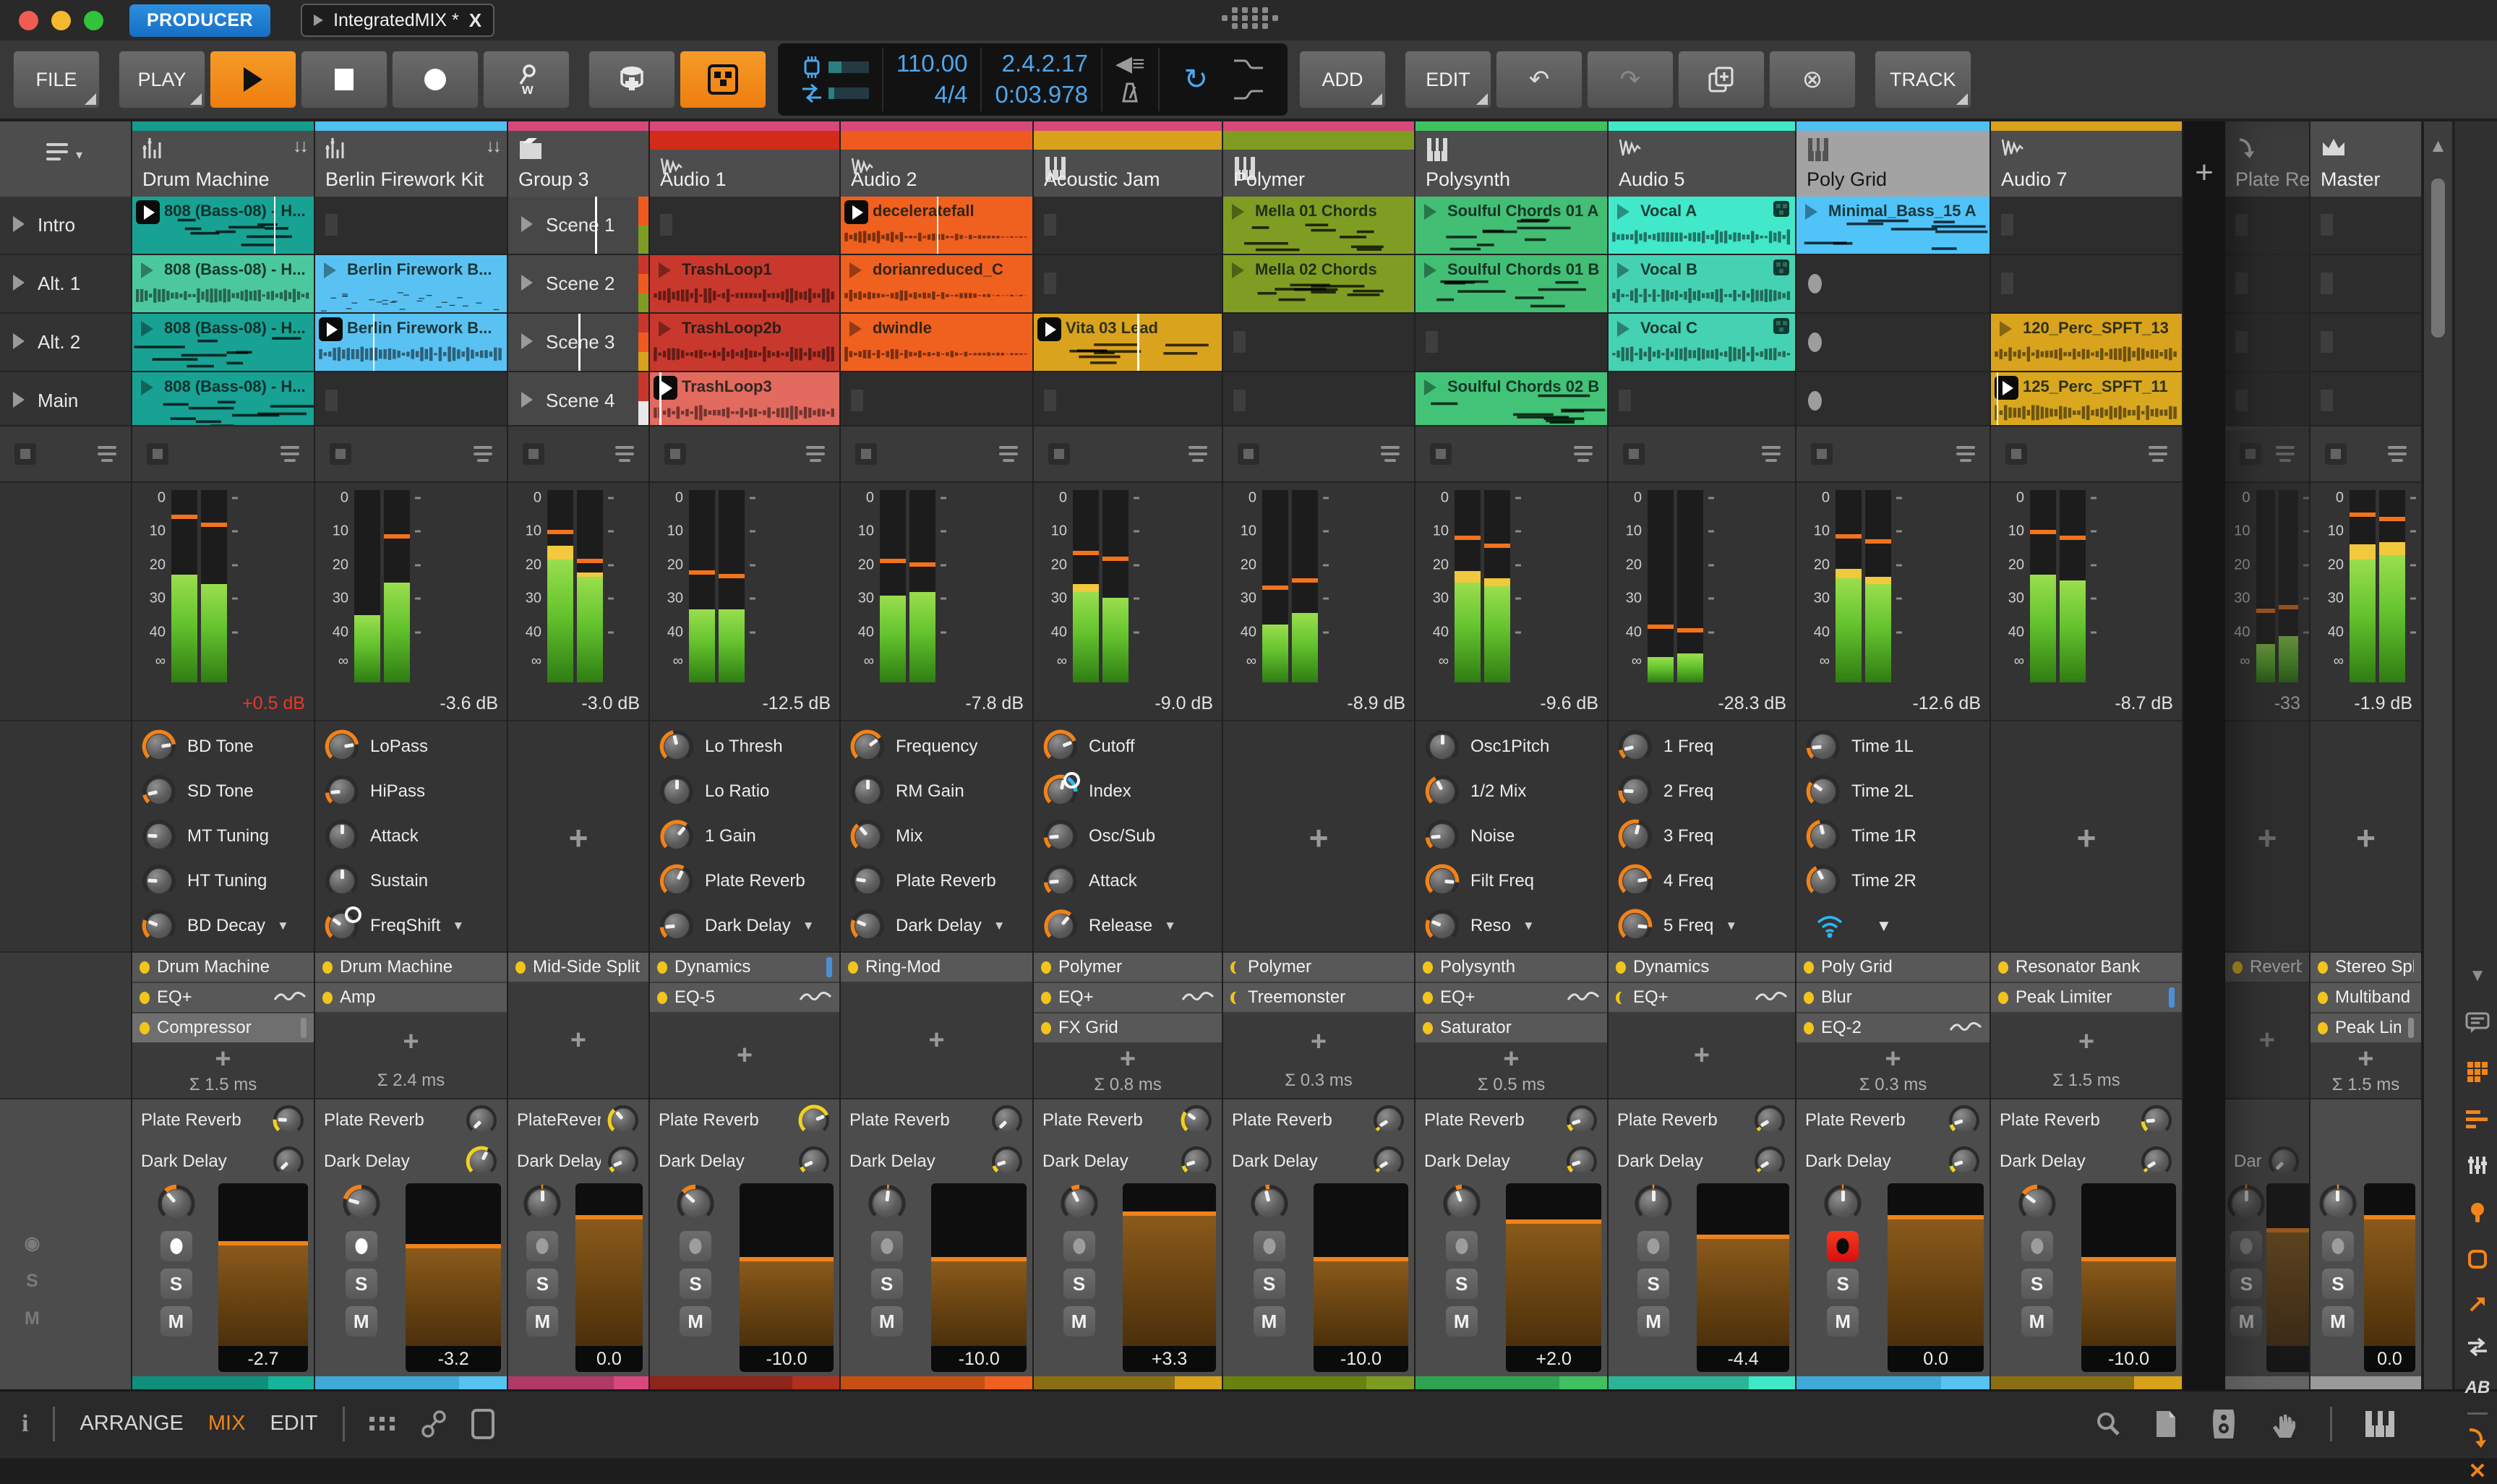  I want to click on device-panel-icon, so click(2476, 1261).